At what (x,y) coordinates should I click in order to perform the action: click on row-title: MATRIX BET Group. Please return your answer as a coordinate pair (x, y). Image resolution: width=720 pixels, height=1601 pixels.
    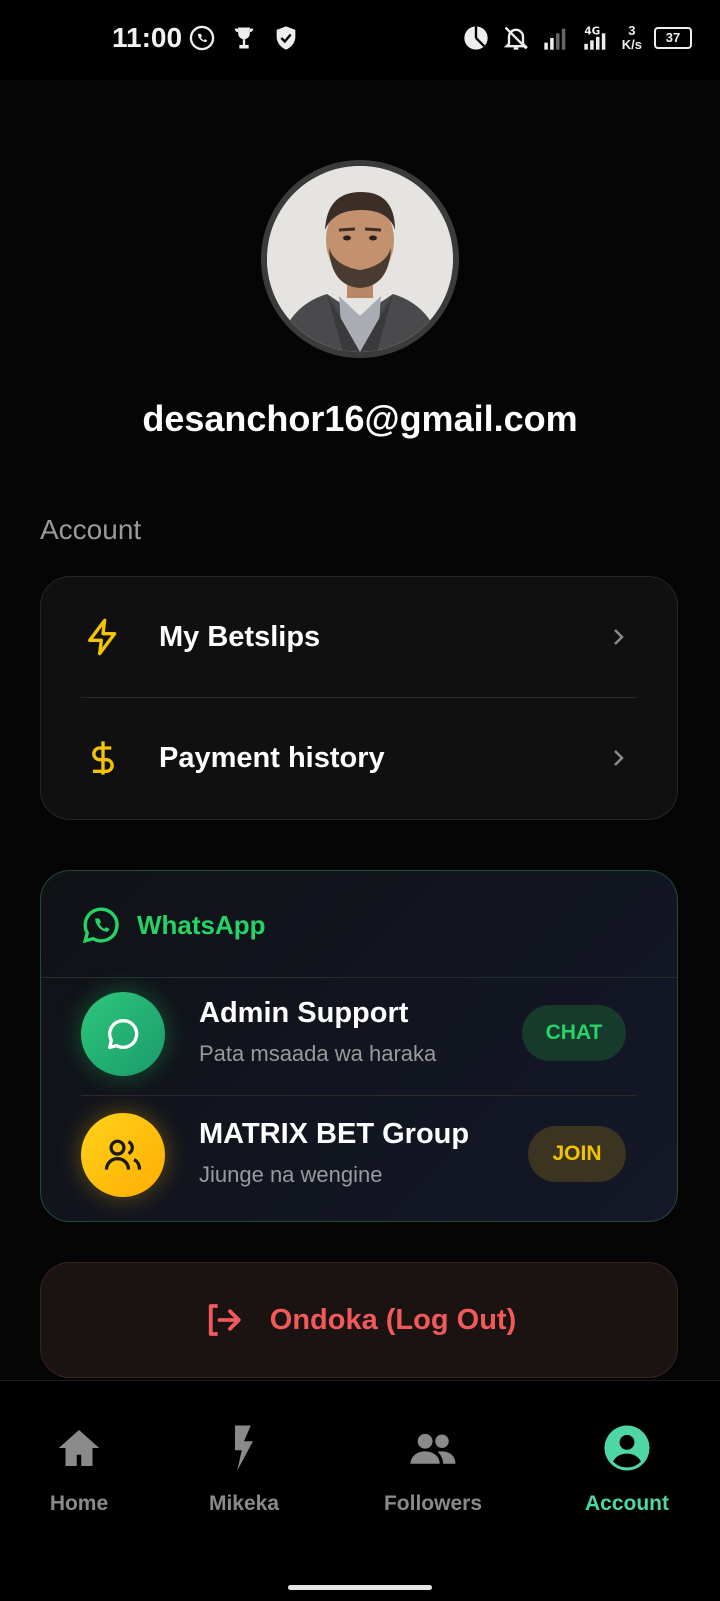
    Looking at the image, I should click on (334, 1134).